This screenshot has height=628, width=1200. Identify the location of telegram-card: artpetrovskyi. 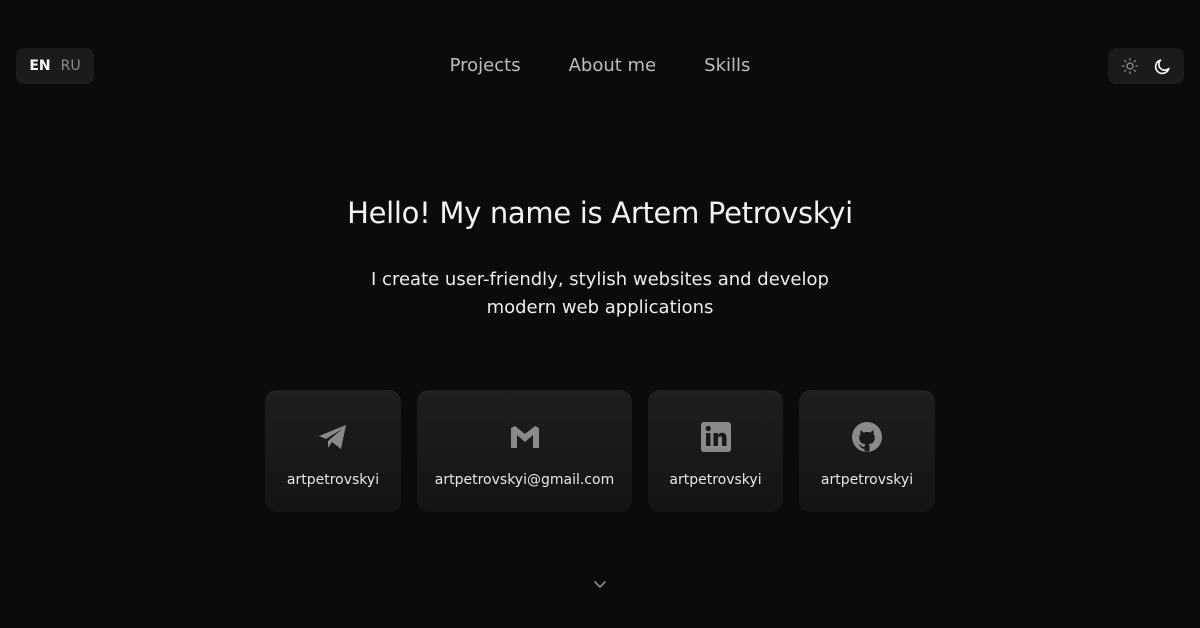
(333, 451).